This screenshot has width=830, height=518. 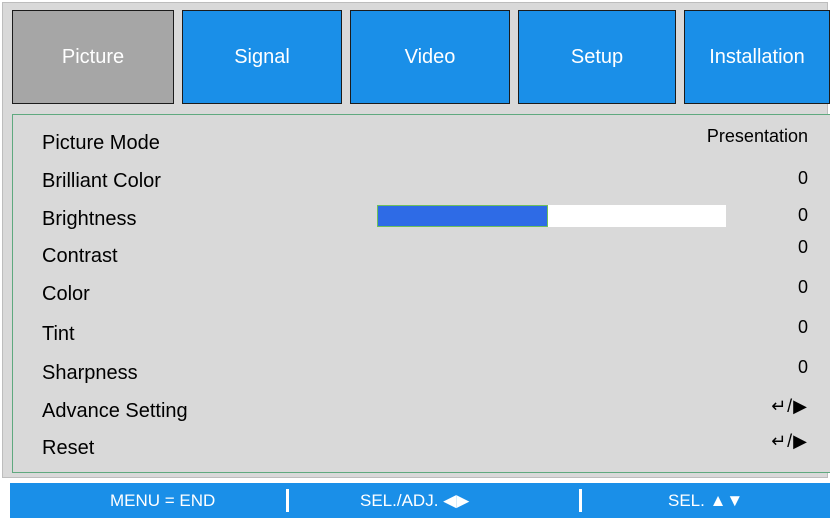 What do you see at coordinates (462, 216) in the screenshot?
I see `brightness-slider-fill` at bounding box center [462, 216].